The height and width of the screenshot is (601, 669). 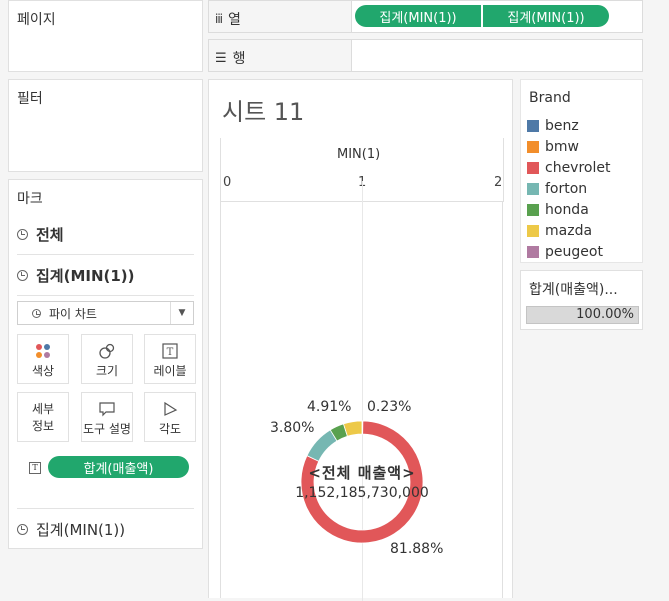 What do you see at coordinates (605, 314) in the screenshot?
I see `size-legend-value: 100.00%` at bounding box center [605, 314].